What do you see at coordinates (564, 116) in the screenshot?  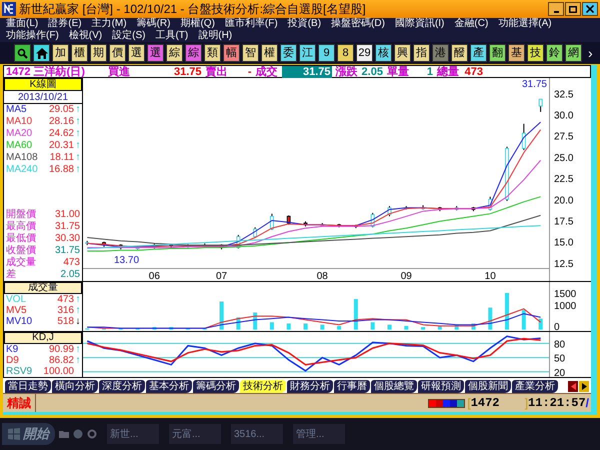 I see `axis-label: 30.0` at bounding box center [564, 116].